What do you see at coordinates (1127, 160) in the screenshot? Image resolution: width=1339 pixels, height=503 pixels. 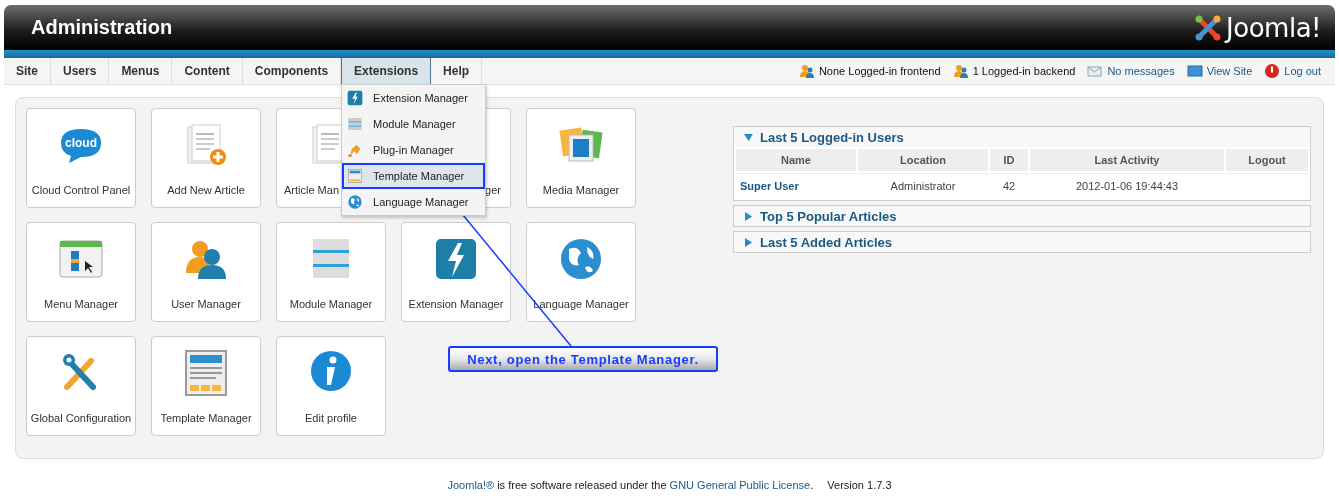 I see `column-header: Last Activity` at bounding box center [1127, 160].